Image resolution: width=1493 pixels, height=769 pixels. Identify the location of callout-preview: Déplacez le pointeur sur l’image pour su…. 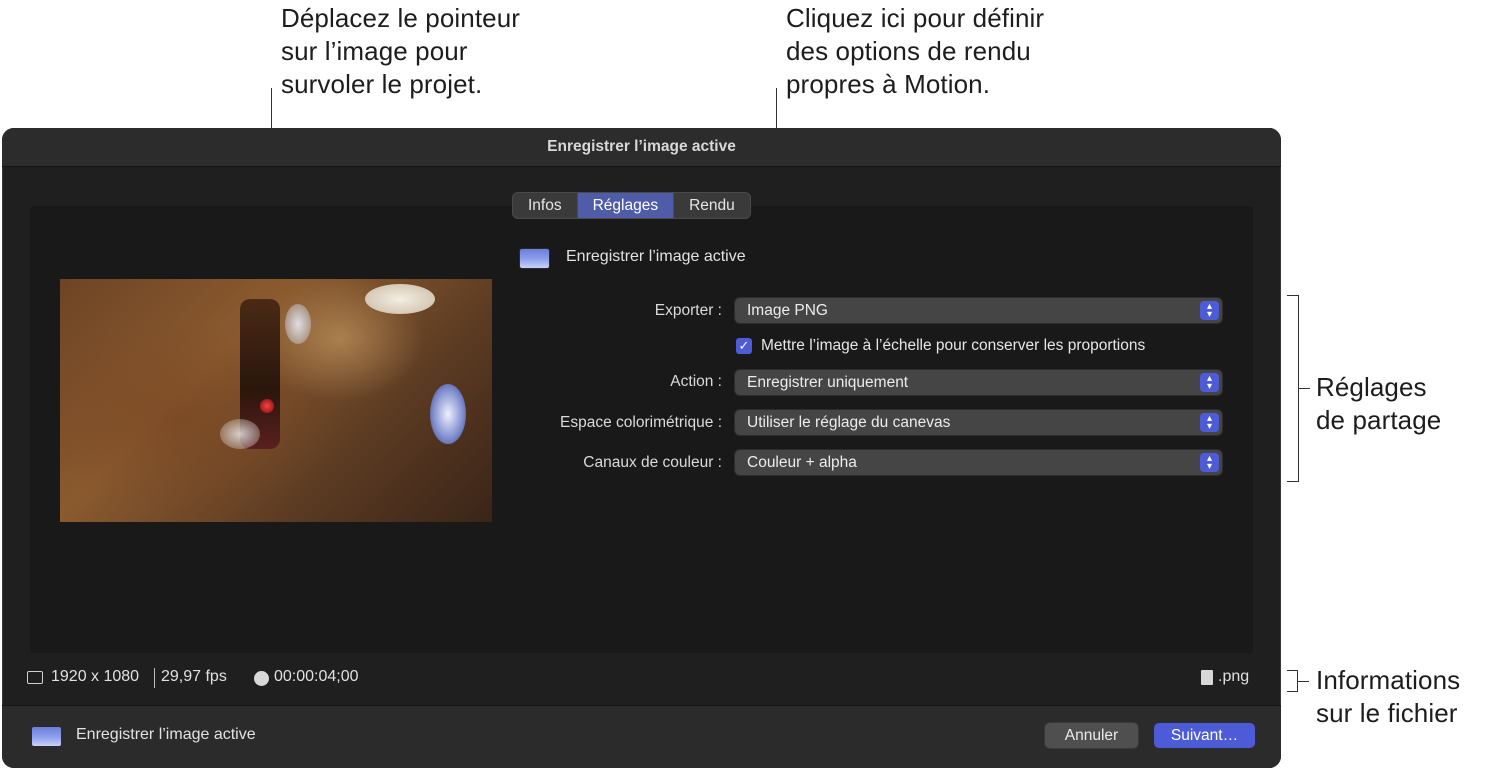
(401, 51).